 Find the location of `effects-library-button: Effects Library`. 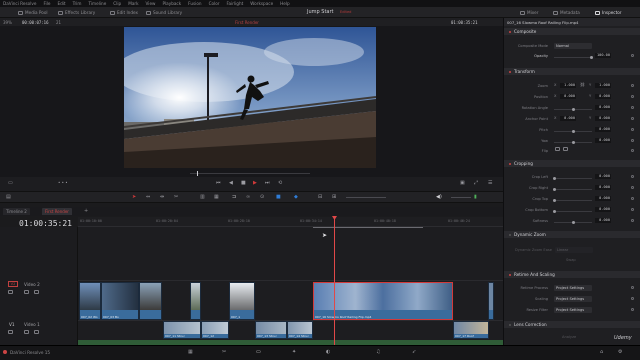

effects-library-button: Effects Library is located at coordinates (76, 12).